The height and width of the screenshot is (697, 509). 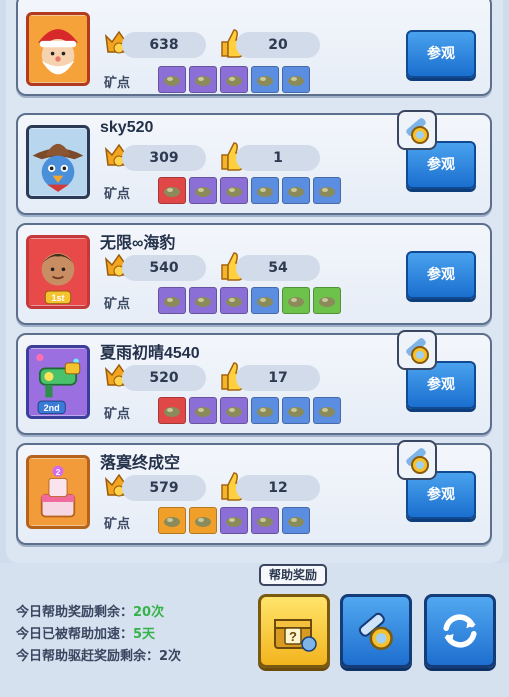 I want to click on cake-avatar-icon: 2, so click(x=58, y=492).